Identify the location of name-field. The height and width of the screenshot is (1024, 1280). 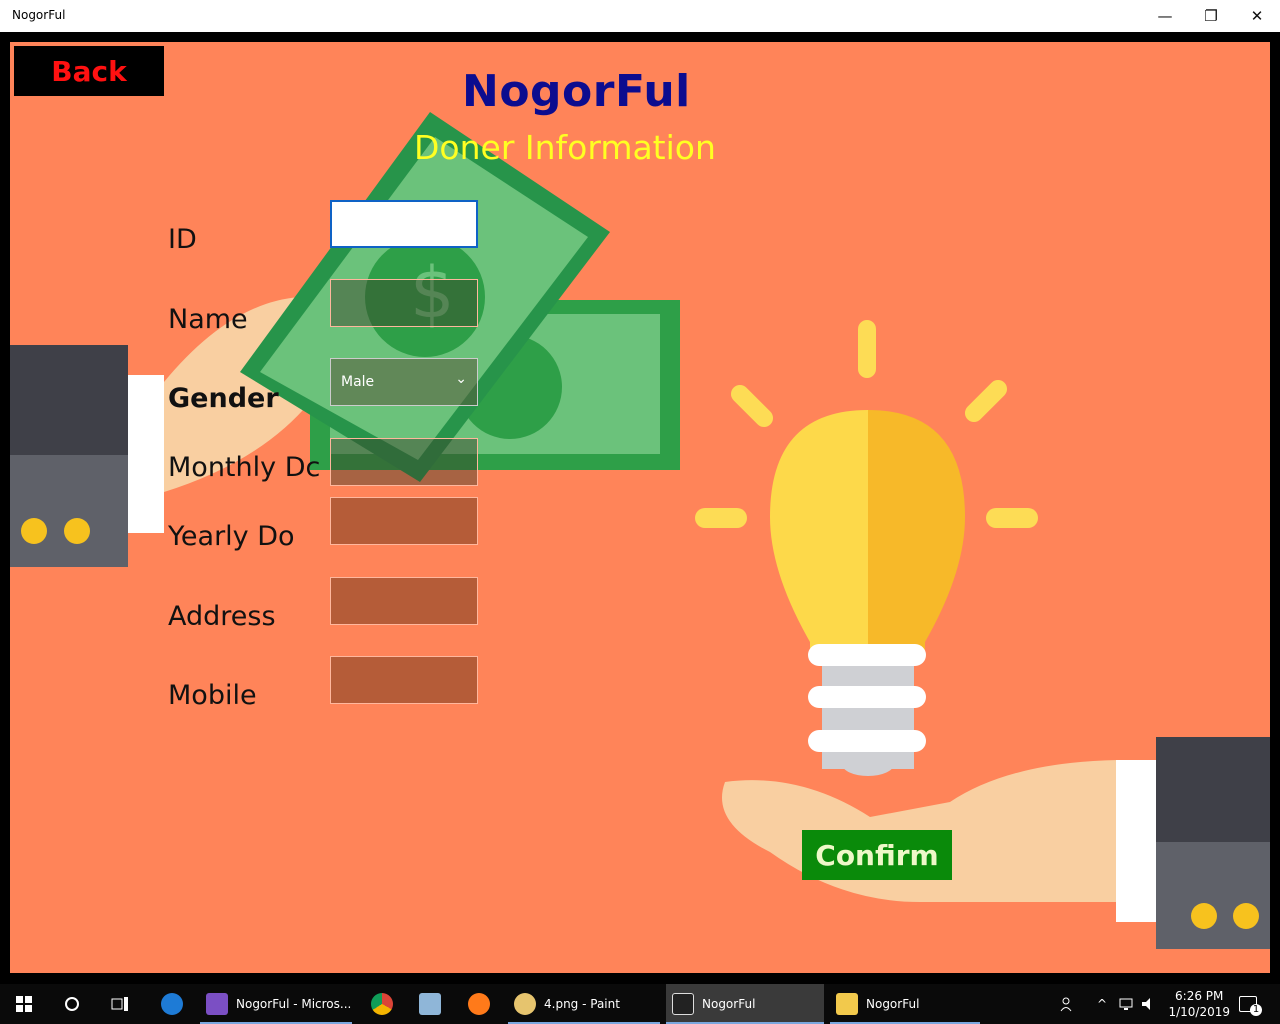
(404, 303).